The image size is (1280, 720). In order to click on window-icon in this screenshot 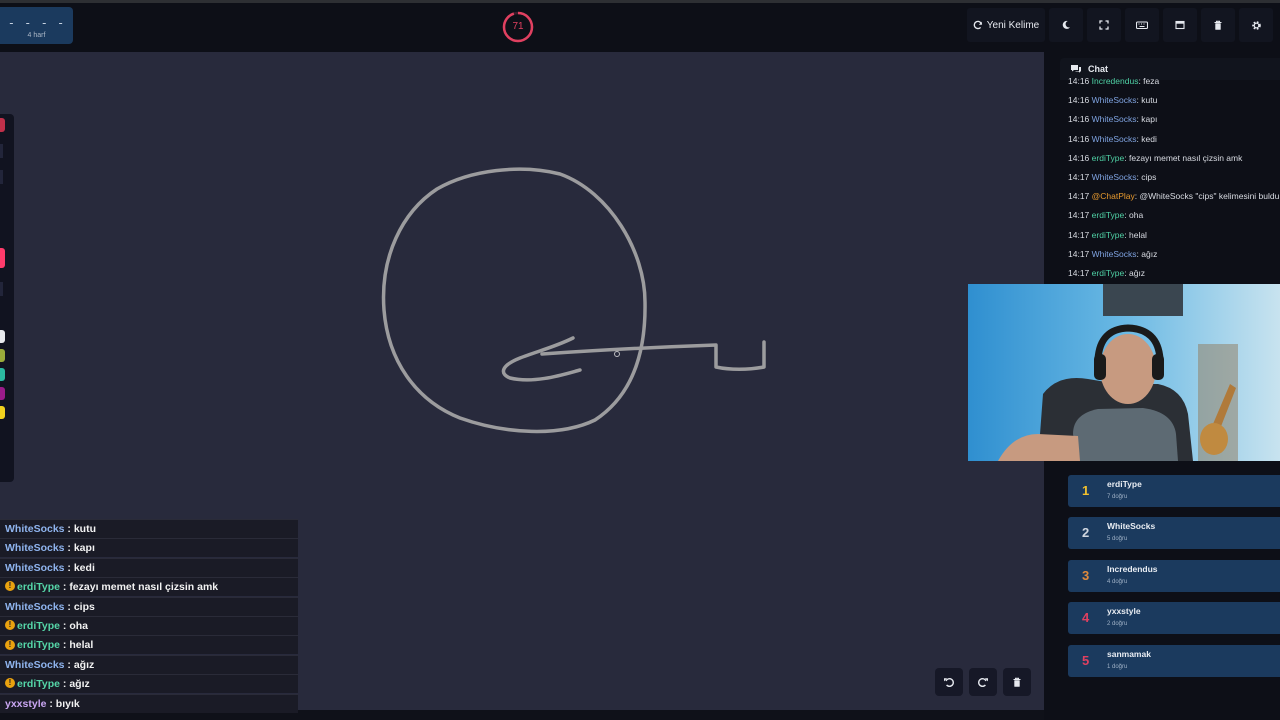, I will do `click(1180, 25)`.